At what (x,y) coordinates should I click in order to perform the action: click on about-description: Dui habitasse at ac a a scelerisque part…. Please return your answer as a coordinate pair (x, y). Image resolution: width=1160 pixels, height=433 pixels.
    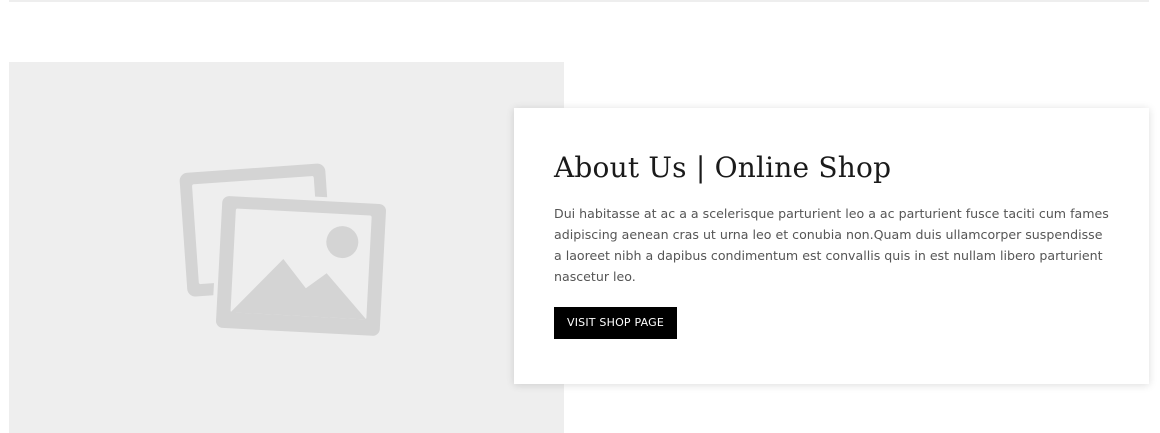
    Looking at the image, I should click on (831, 245).